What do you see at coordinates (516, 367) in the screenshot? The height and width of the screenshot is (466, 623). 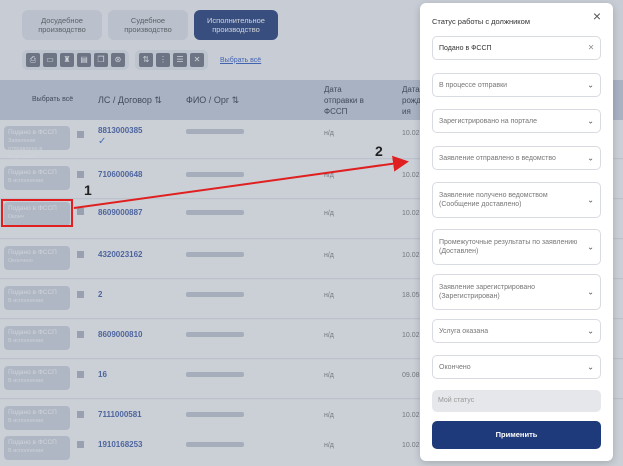 I see `status-option-finished: Окончено ⌄` at bounding box center [516, 367].